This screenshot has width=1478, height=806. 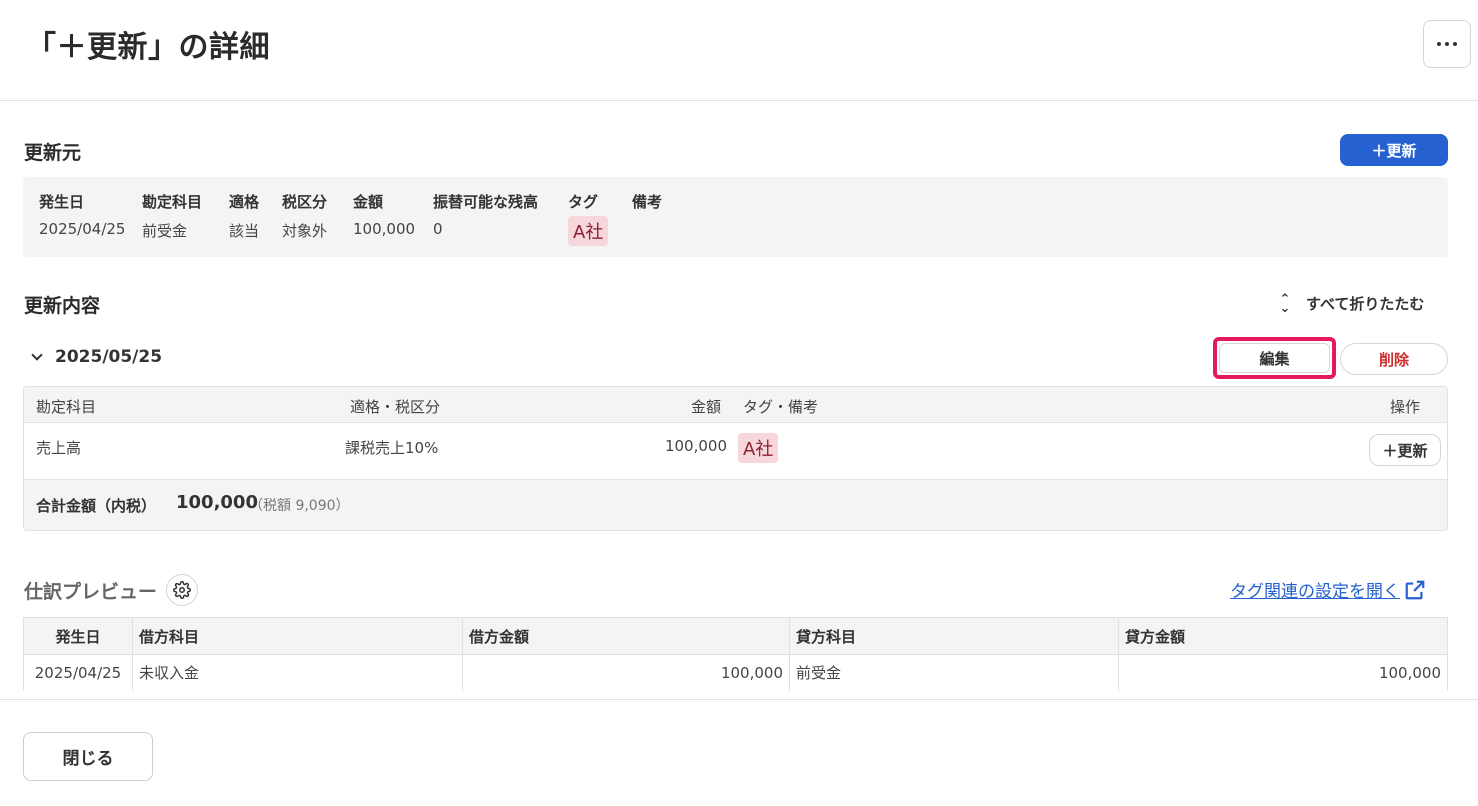 What do you see at coordinates (148, 47) in the screenshot?
I see `page-title: 「＋更新」の詳細` at bounding box center [148, 47].